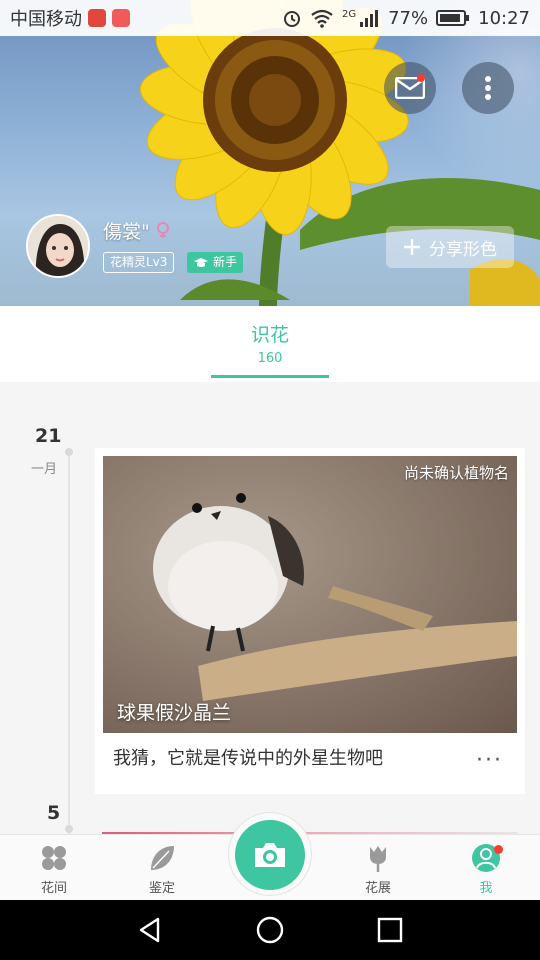 This screenshot has height=960, width=540. I want to click on nav-label: 鉴定, so click(161, 888).